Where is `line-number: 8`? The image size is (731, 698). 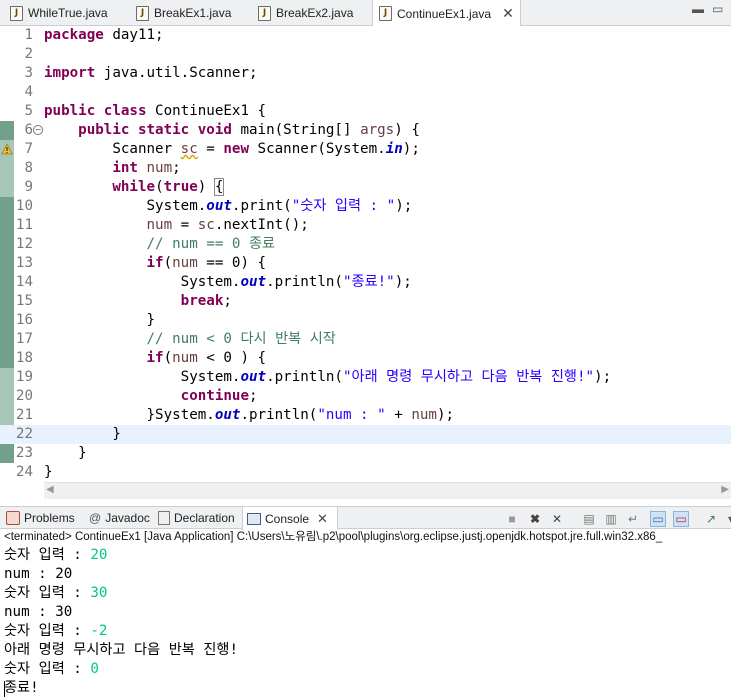
line-number: 8 is located at coordinates (28, 168).